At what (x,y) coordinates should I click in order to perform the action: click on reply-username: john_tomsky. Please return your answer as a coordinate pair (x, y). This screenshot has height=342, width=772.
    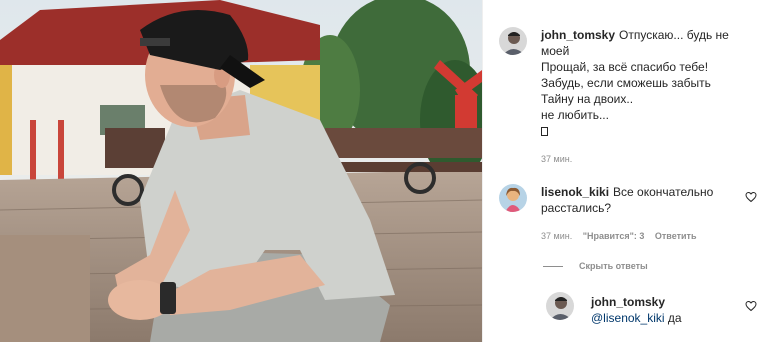
    Looking at the image, I should click on (628, 302).